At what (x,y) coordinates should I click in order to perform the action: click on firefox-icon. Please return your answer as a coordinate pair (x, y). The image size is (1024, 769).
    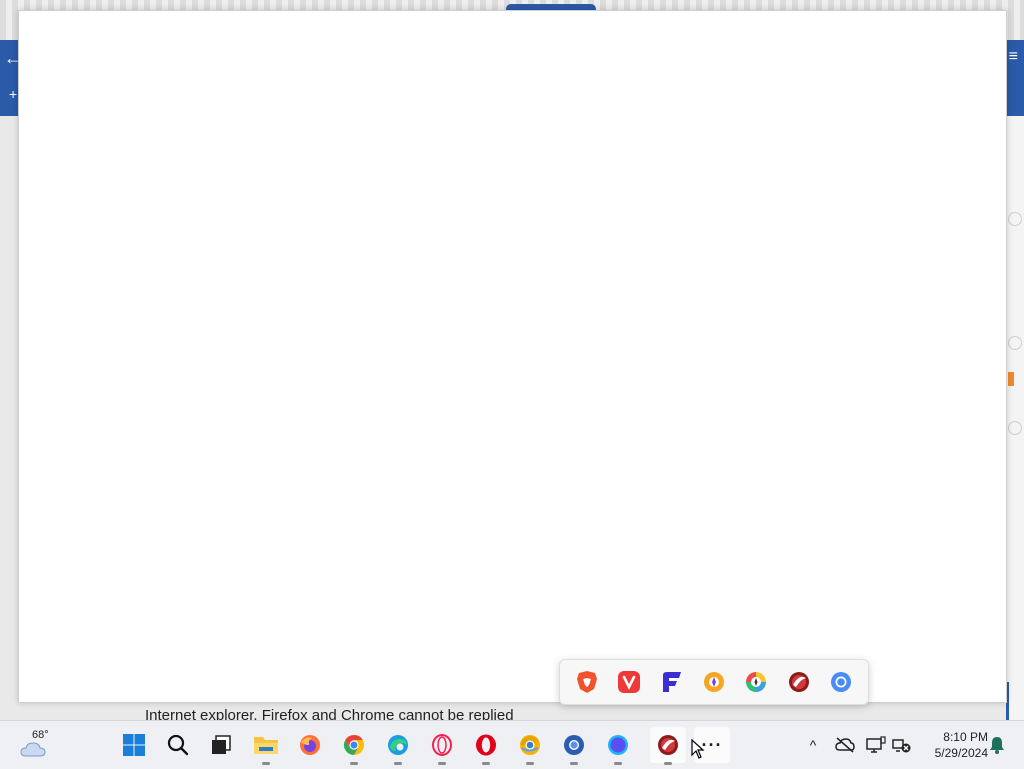
    Looking at the image, I should click on (310, 745).